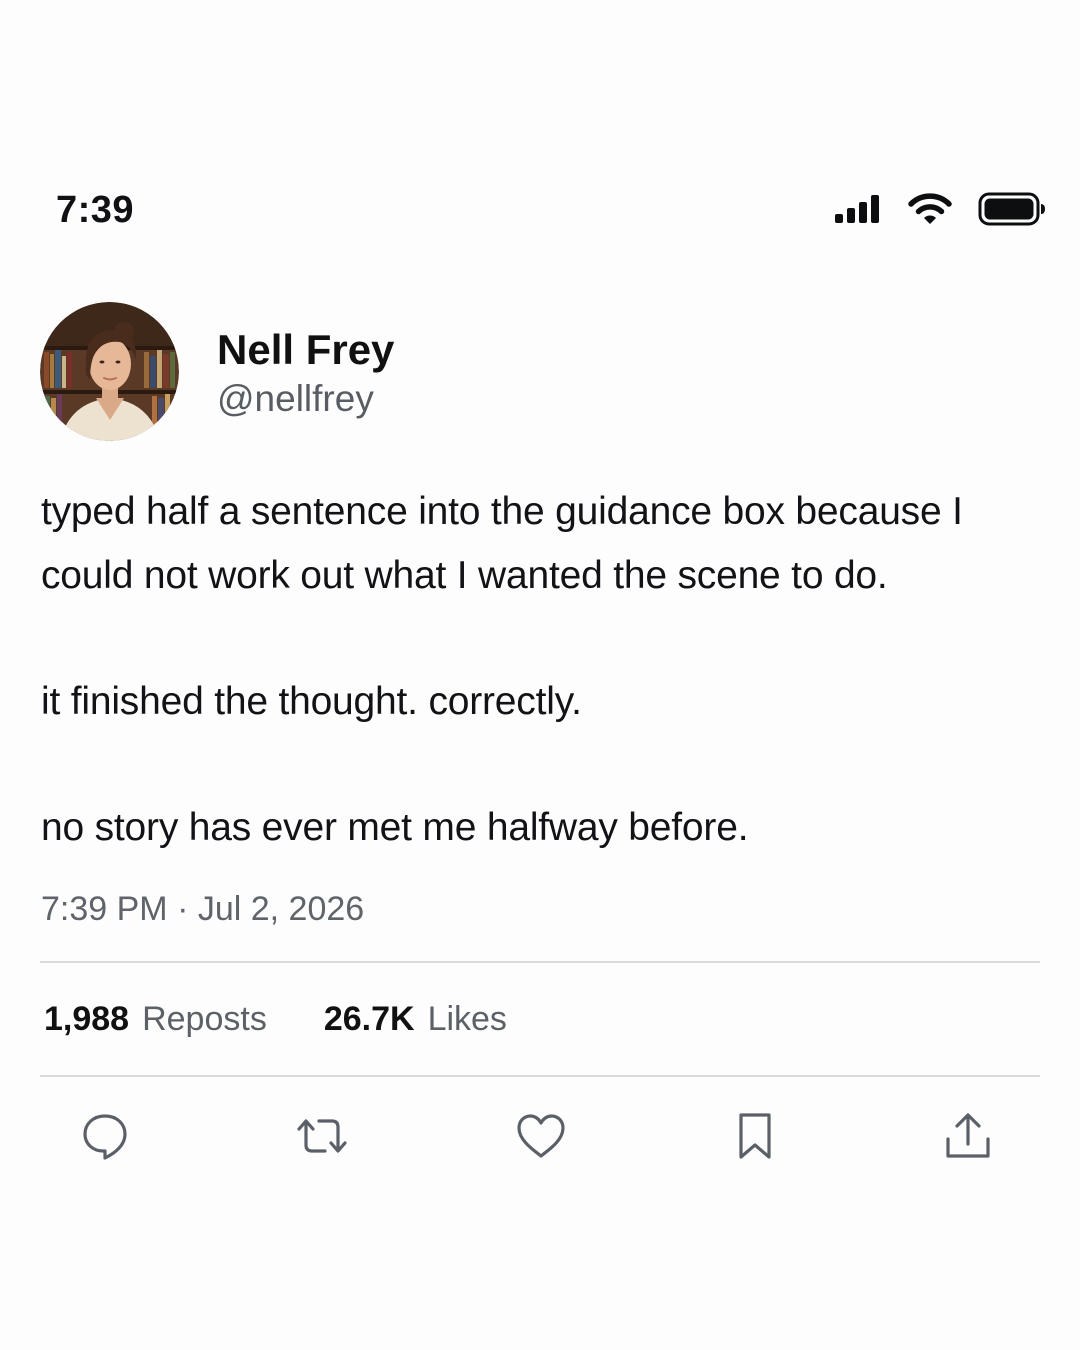  I want to click on share-button, so click(968, 1136).